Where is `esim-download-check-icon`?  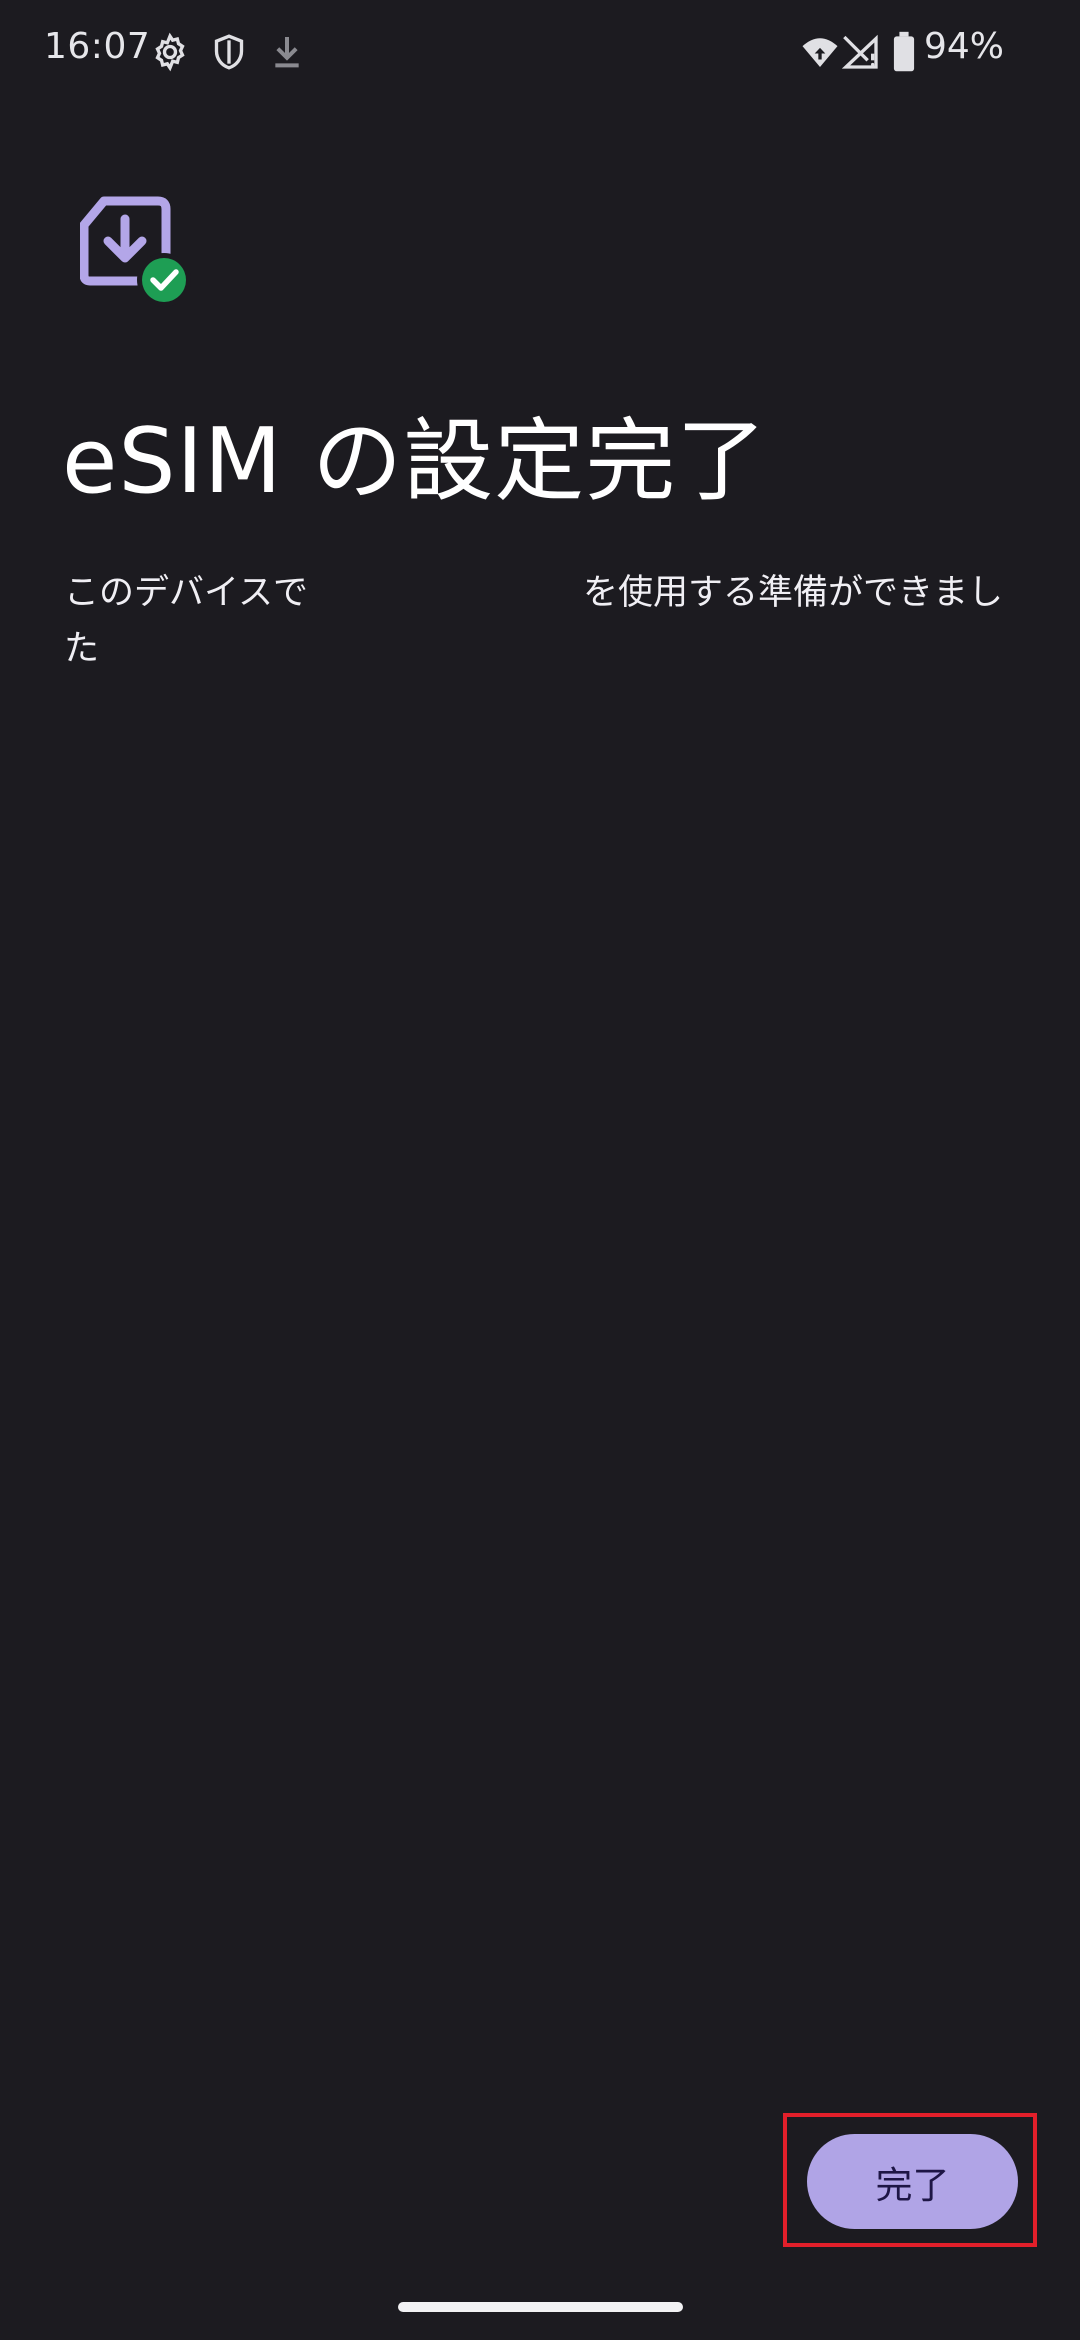
esim-download-check-icon is located at coordinates (135, 251).